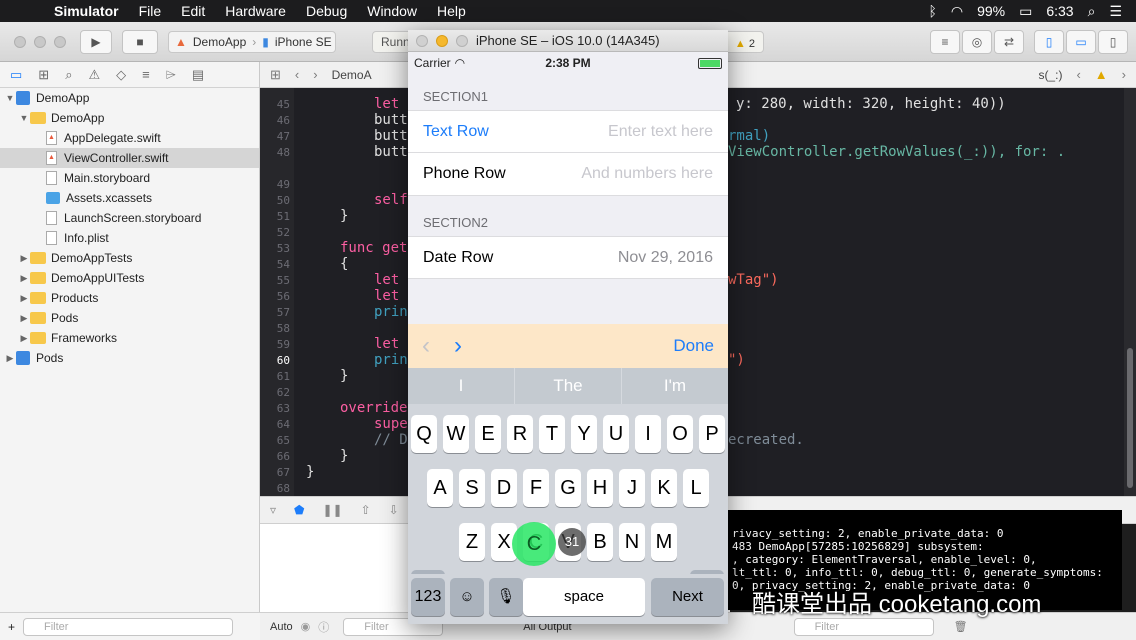 Image resolution: width=1136 pixels, height=640 pixels. What do you see at coordinates (352, 75) in the screenshot?
I see `jumpbar-file: DemoA` at bounding box center [352, 75].